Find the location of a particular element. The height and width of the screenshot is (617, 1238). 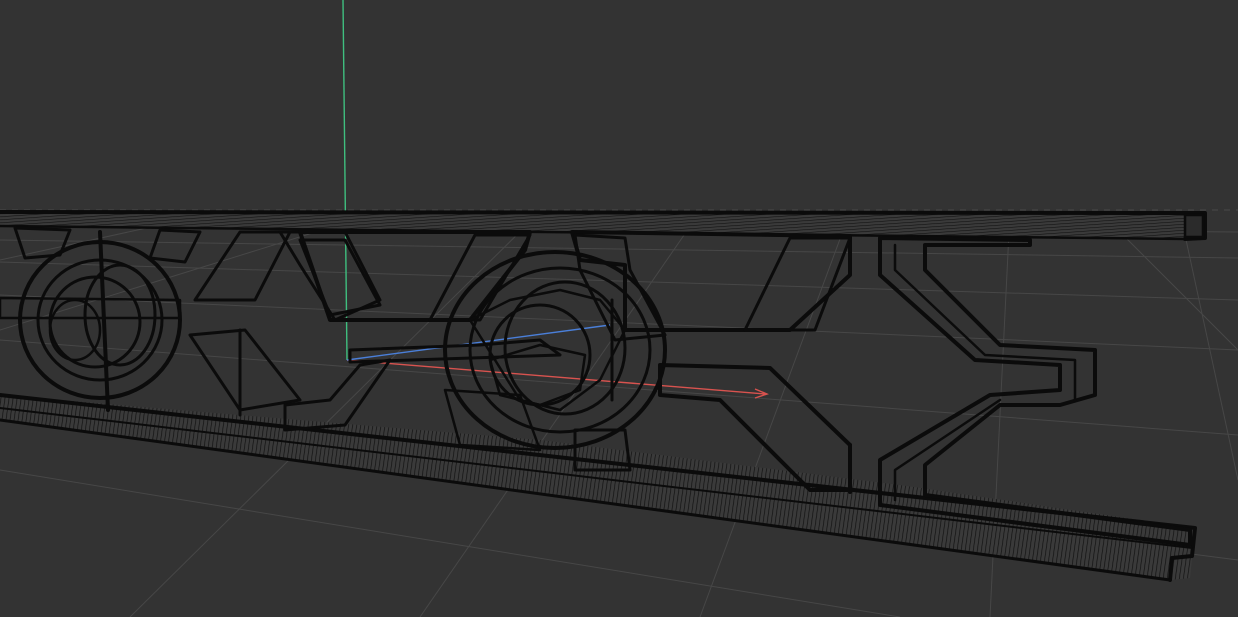

y-axis-line is located at coordinates (345, 180).